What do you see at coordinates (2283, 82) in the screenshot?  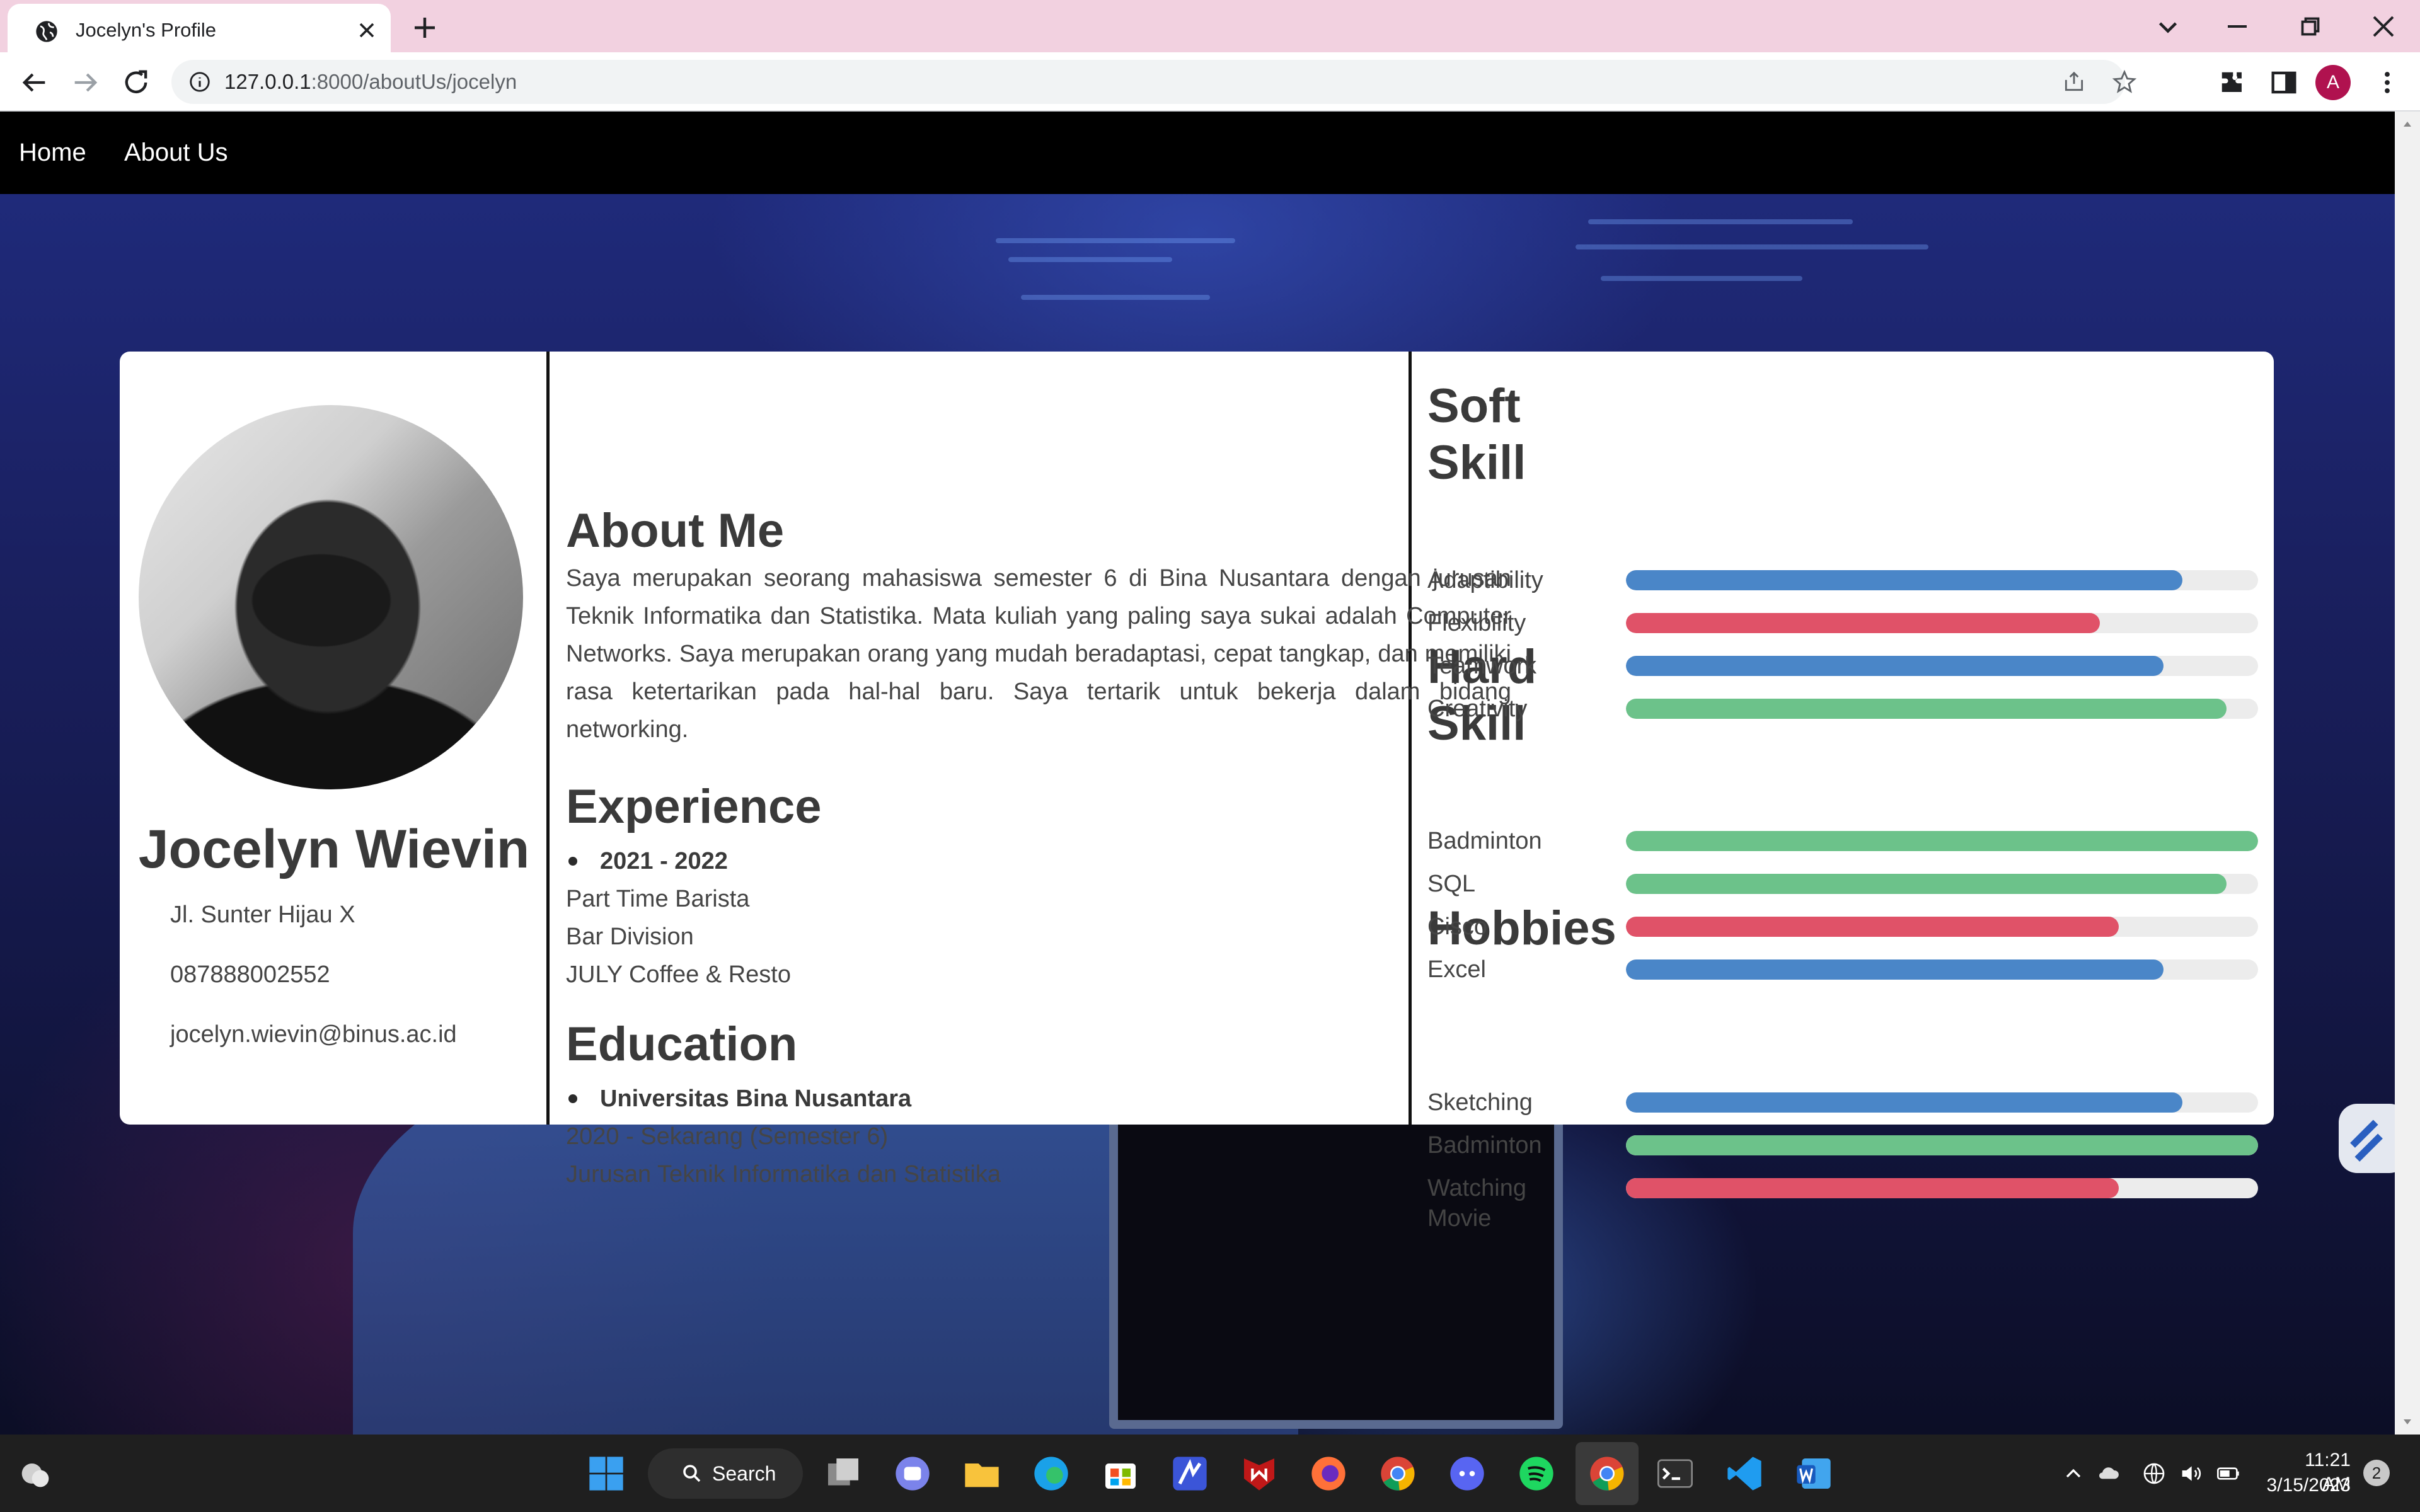 I see `side-panel-icon` at bounding box center [2283, 82].